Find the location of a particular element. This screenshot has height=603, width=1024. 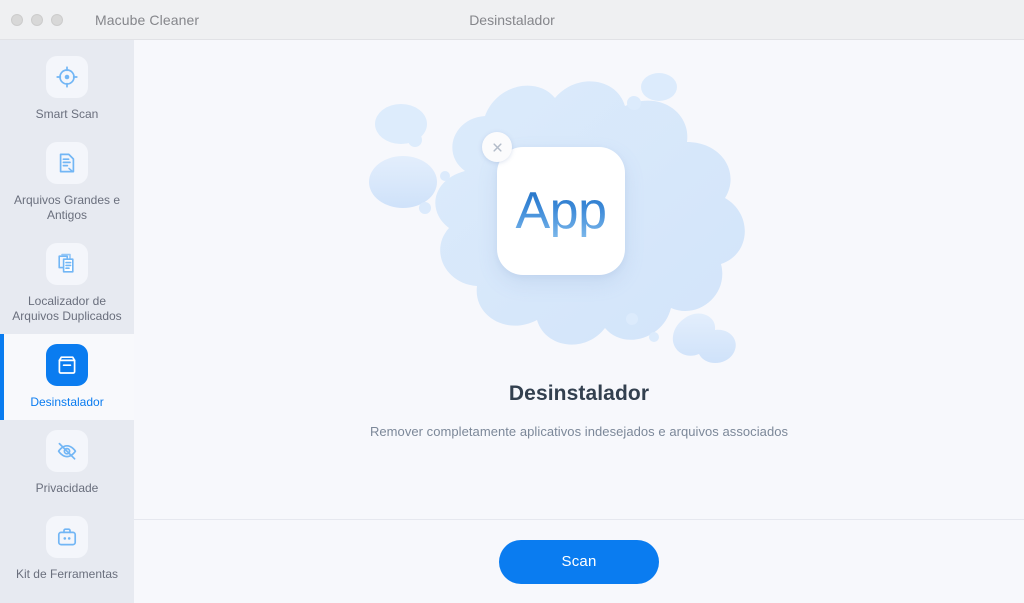

target-icon is located at coordinates (67, 77).